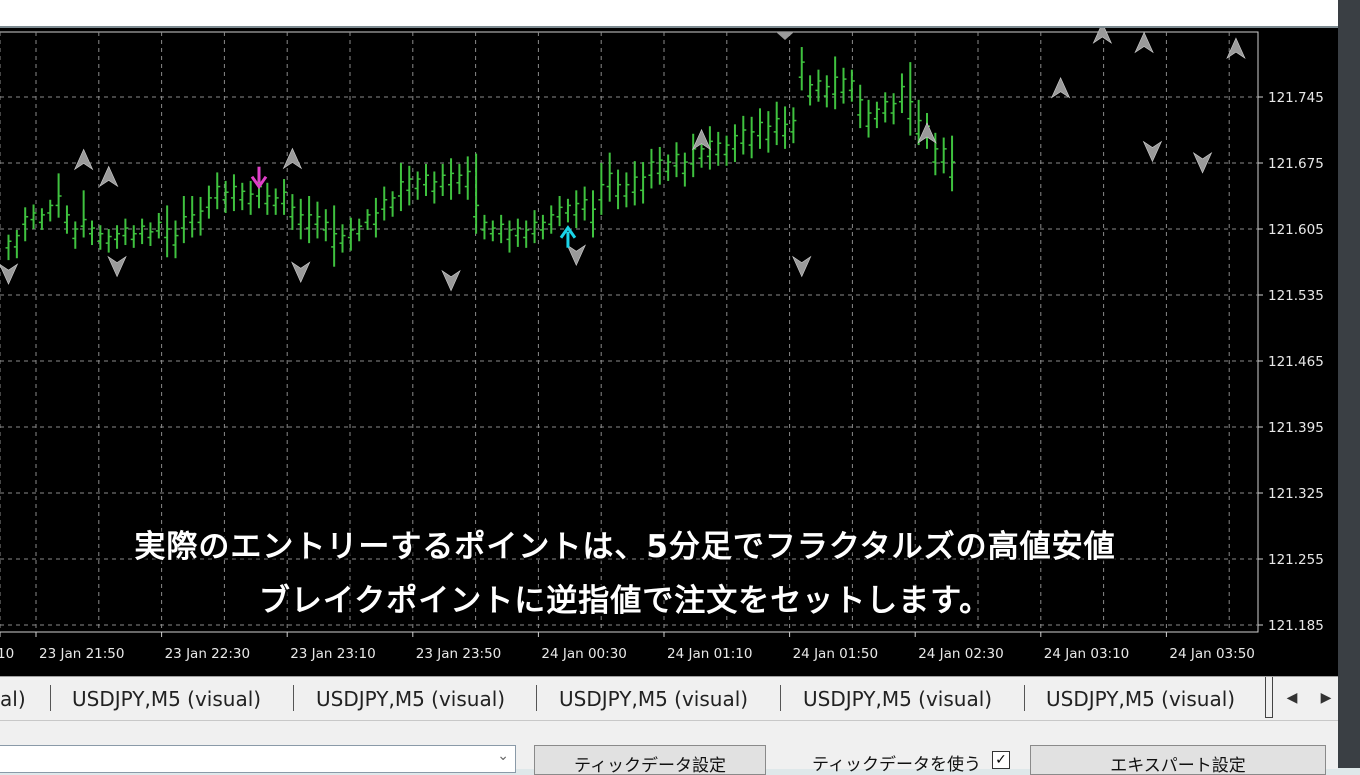  I want to click on window-top-strip, so click(669, 14).